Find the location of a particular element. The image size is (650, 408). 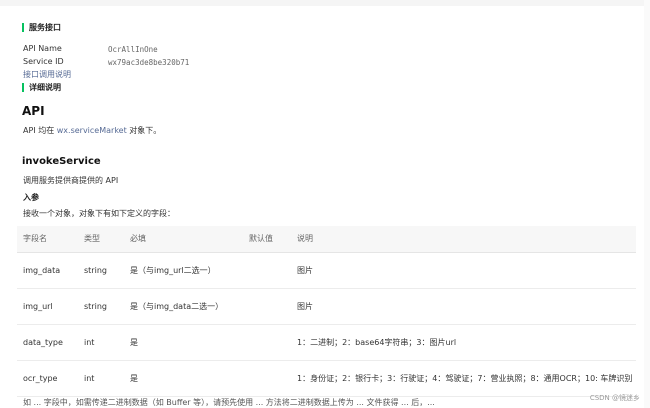

cell-field-name: data_type is located at coordinates (47, 342).